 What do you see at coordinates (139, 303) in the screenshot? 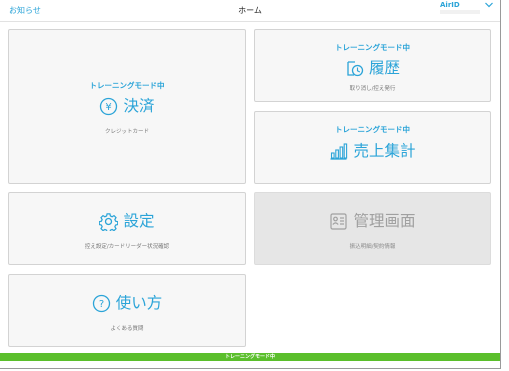
I see `help-label: 使い方` at bounding box center [139, 303].